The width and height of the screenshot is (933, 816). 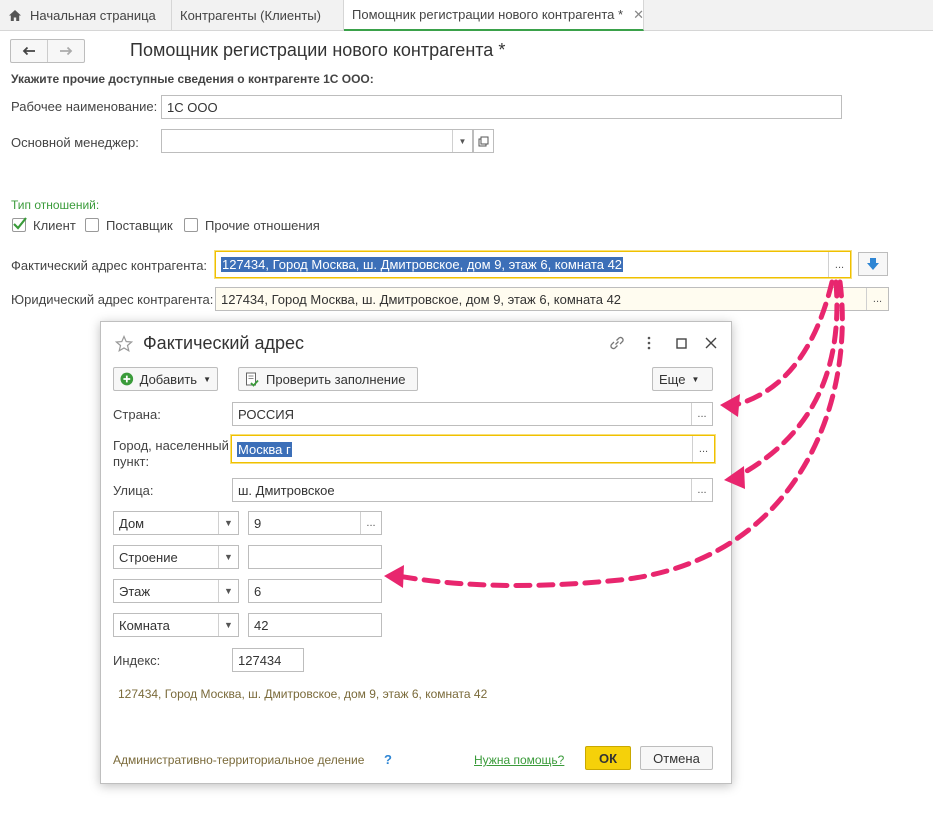 I want to click on arrow-to-country, so click(x=783, y=343).